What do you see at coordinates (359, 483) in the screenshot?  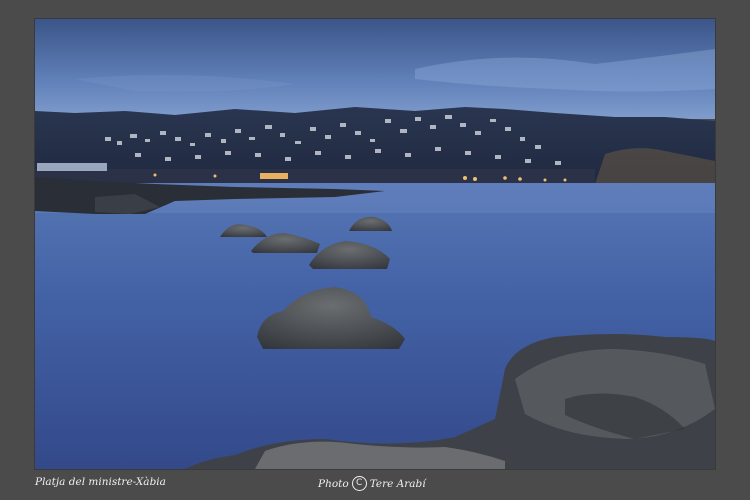 I see `copyright-icon: C` at bounding box center [359, 483].